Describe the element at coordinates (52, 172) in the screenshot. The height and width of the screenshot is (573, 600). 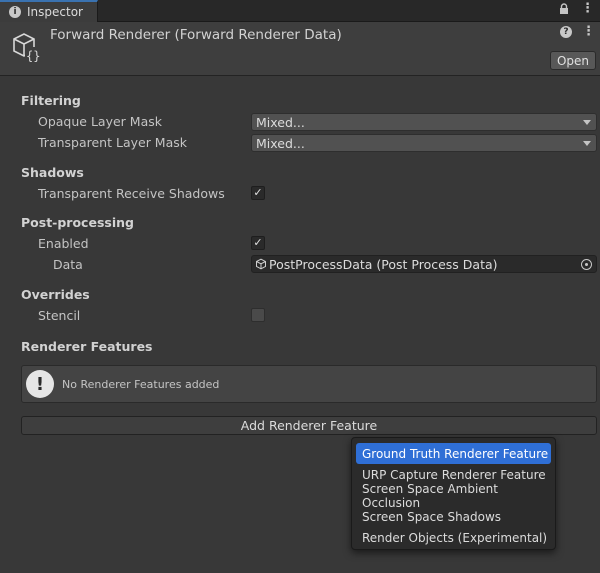
I see `shadows-heading: Shadows` at that location.